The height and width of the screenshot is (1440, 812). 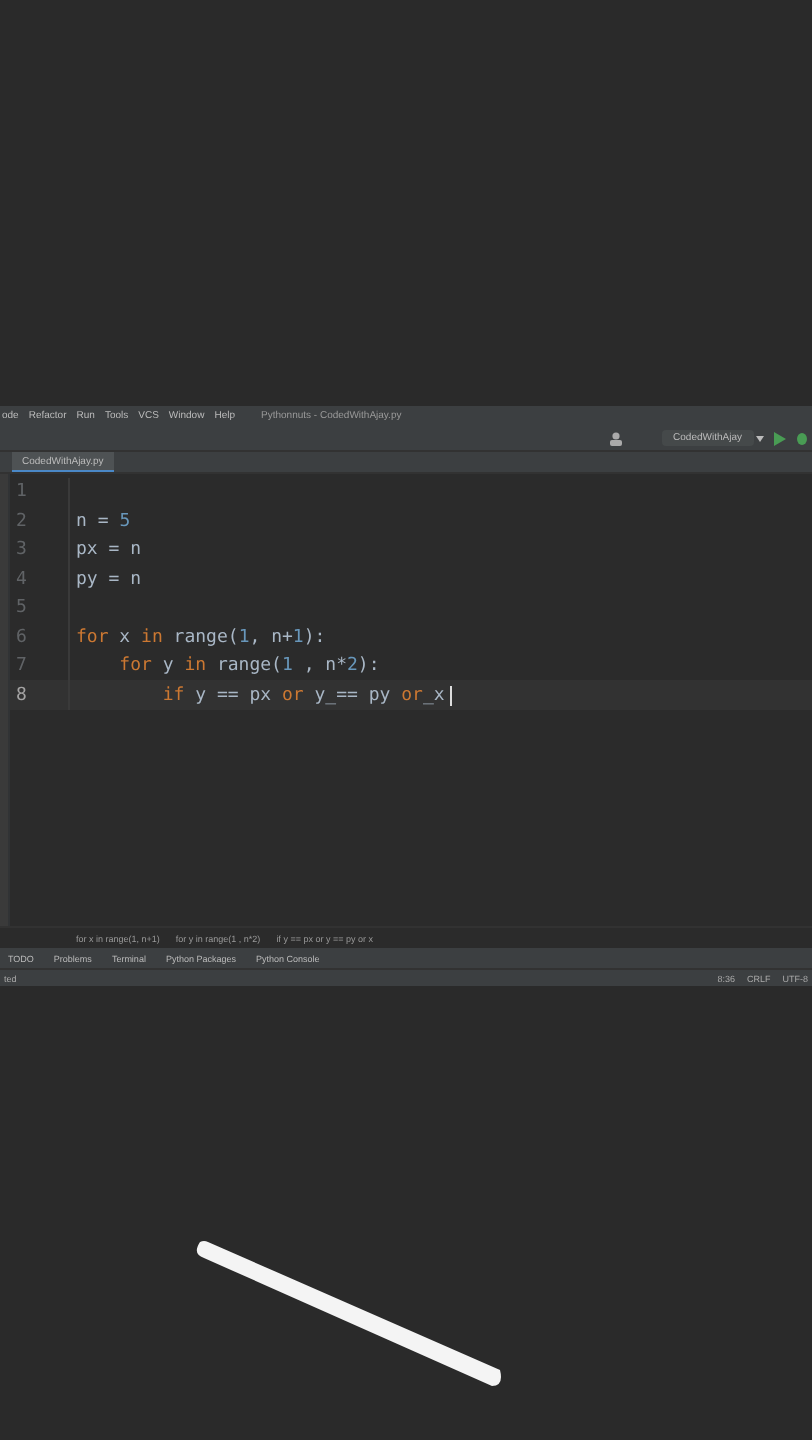 I want to click on debug-icon, so click(x=802, y=438).